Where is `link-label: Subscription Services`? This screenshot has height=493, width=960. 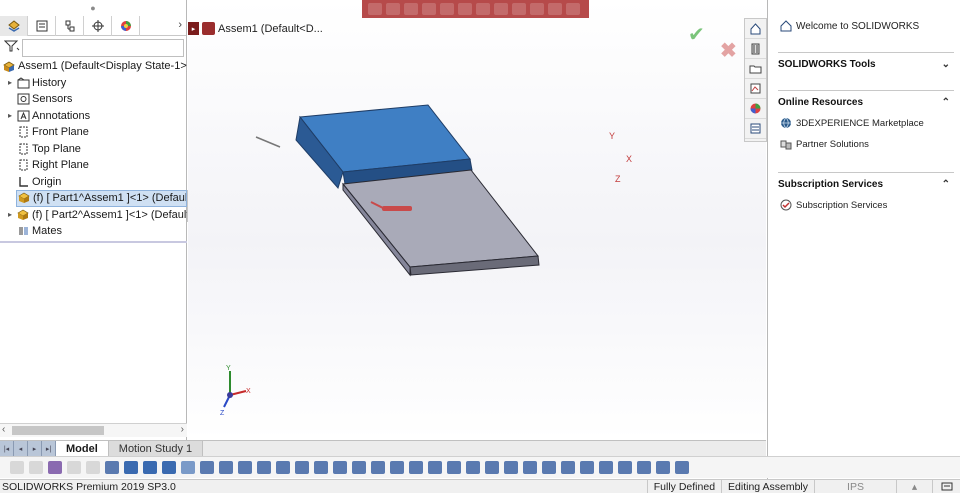
link-label: Subscription Services is located at coordinates (842, 205).